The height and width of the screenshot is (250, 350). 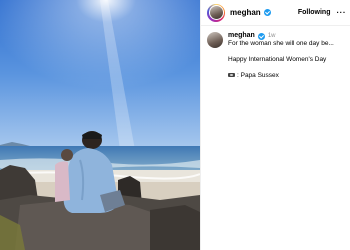 What do you see at coordinates (245, 12) in the screenshot?
I see `username-text: meghan` at bounding box center [245, 12].